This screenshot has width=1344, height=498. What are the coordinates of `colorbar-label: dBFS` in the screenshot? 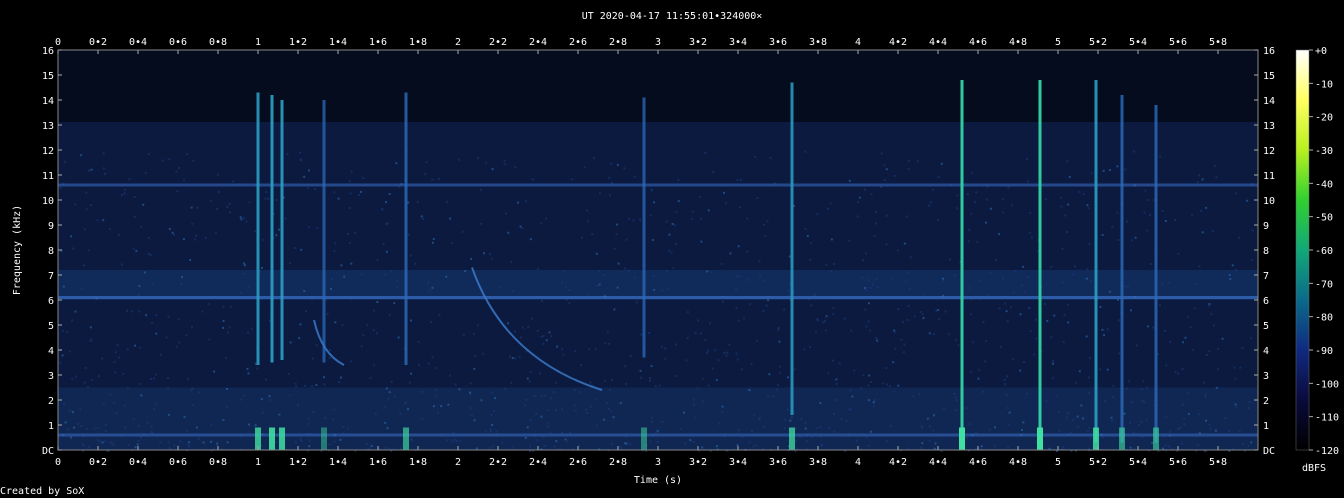 It's located at (1314, 468).